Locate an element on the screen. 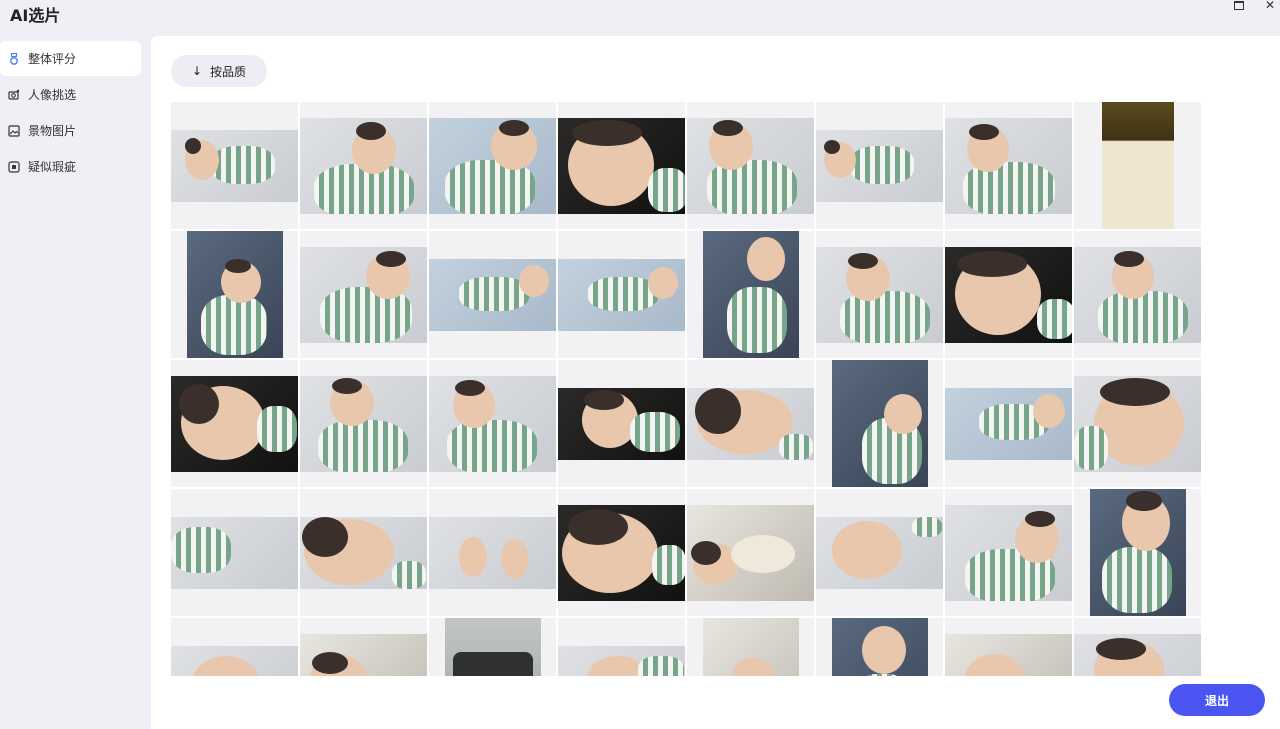 The height and width of the screenshot is (729, 1280). maximize-icon is located at coordinates (1239, 7).